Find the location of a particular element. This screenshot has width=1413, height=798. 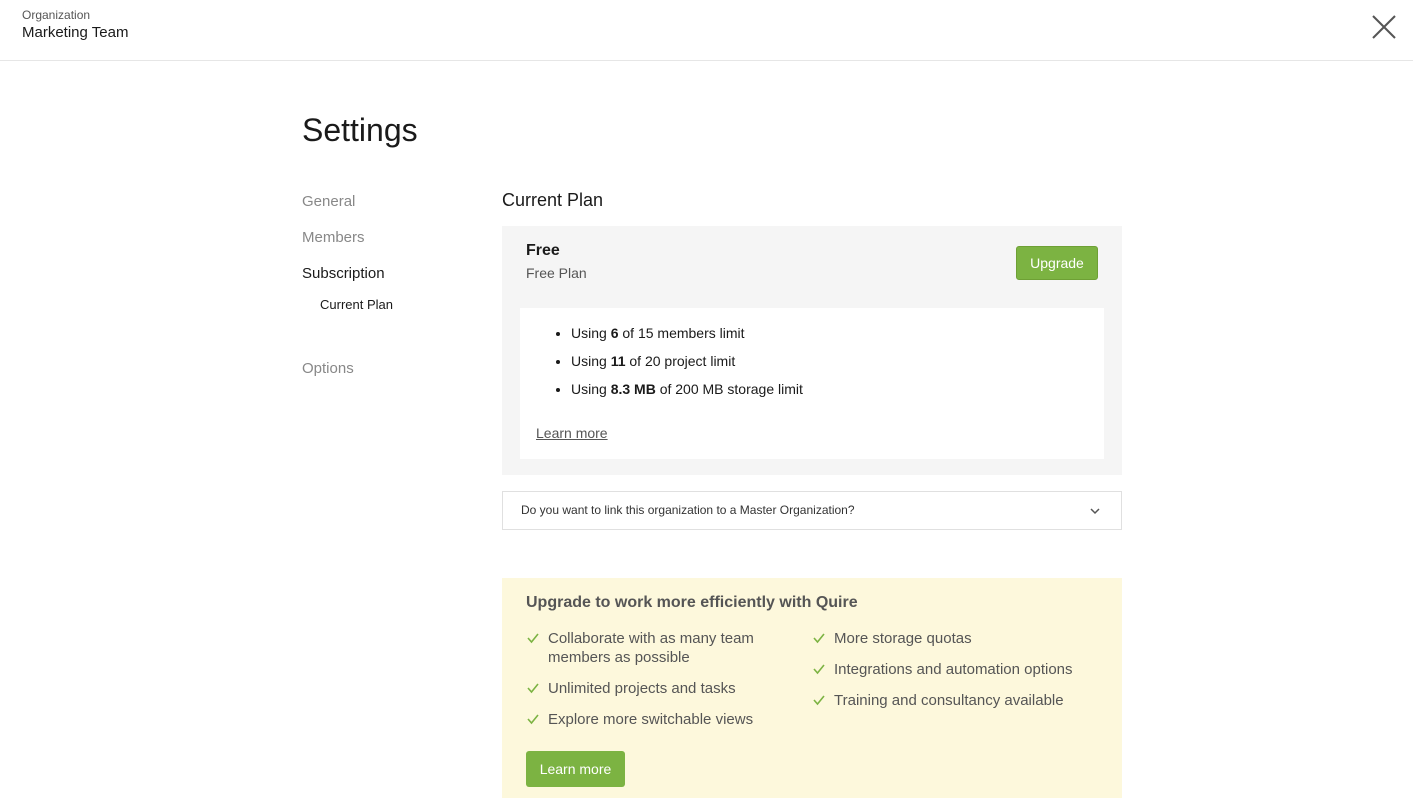

feature-item: Unlimited projects and tasks is located at coordinates (651, 688).